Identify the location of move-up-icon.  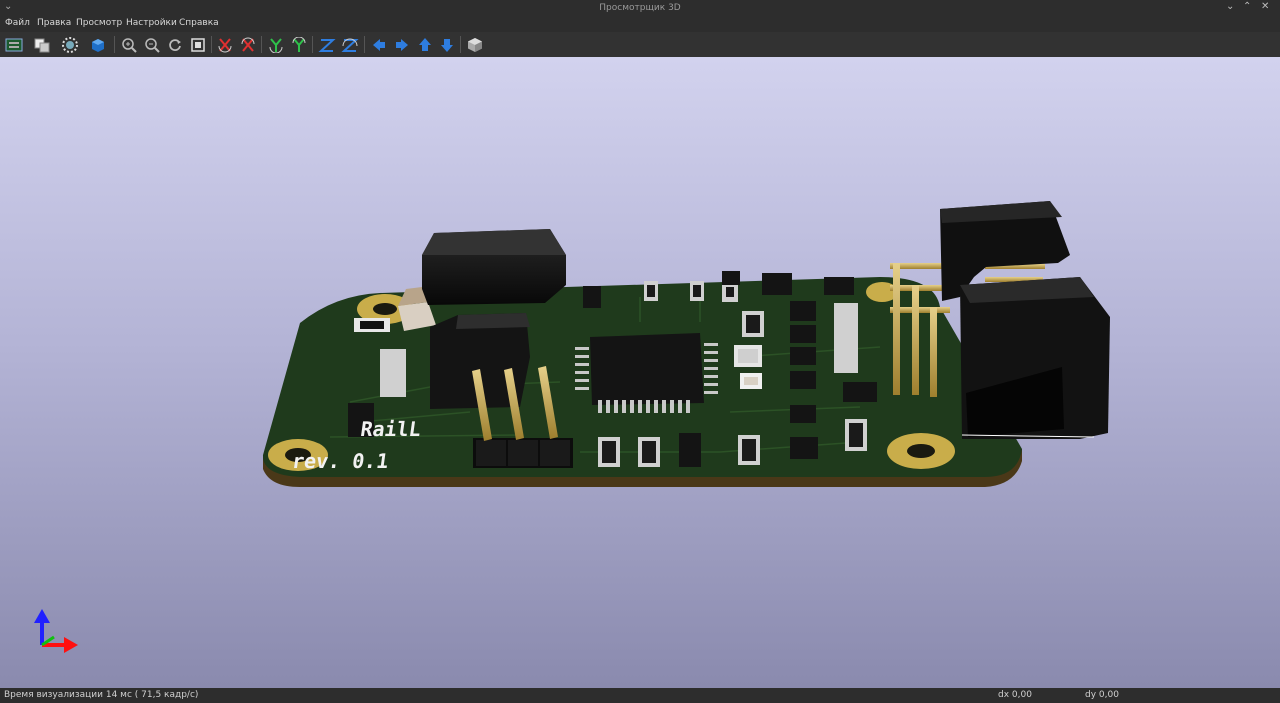
(425, 44).